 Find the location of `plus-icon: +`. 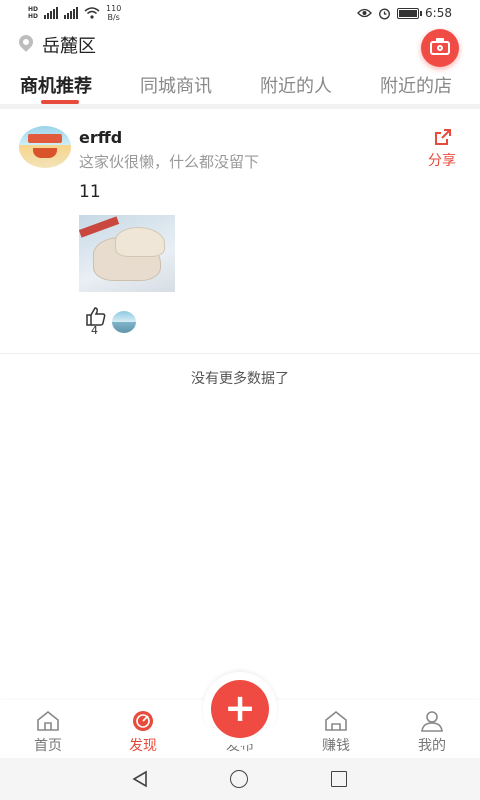

plus-icon: + is located at coordinates (240, 708).